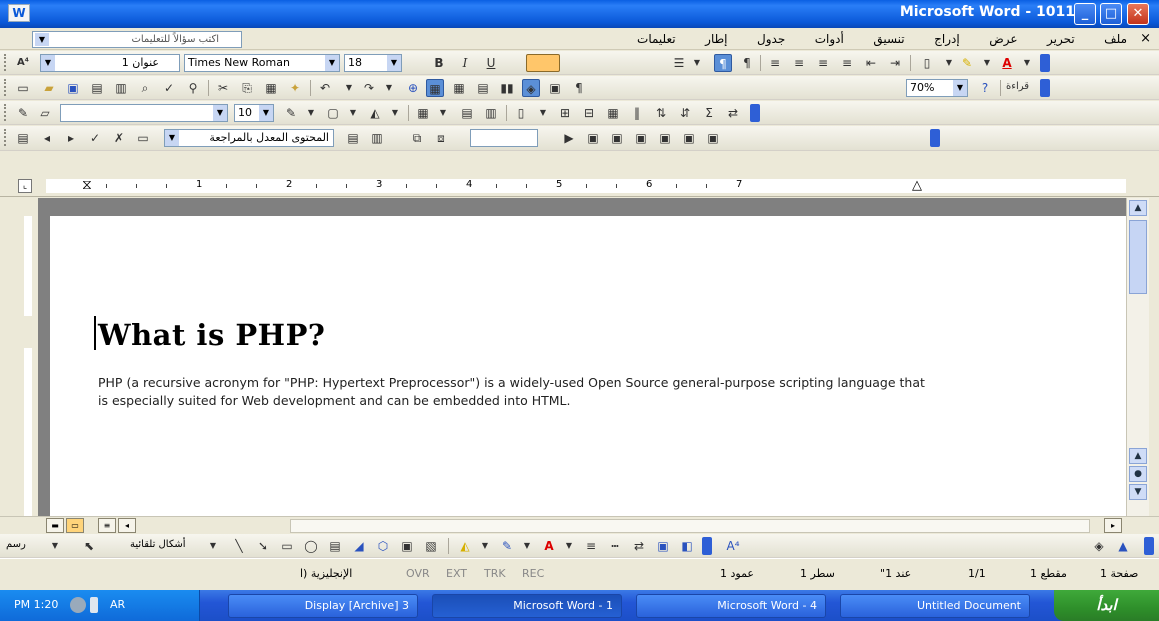  What do you see at coordinates (947, 39) in the screenshot?
I see `menu-insert: إدراج` at bounding box center [947, 39].